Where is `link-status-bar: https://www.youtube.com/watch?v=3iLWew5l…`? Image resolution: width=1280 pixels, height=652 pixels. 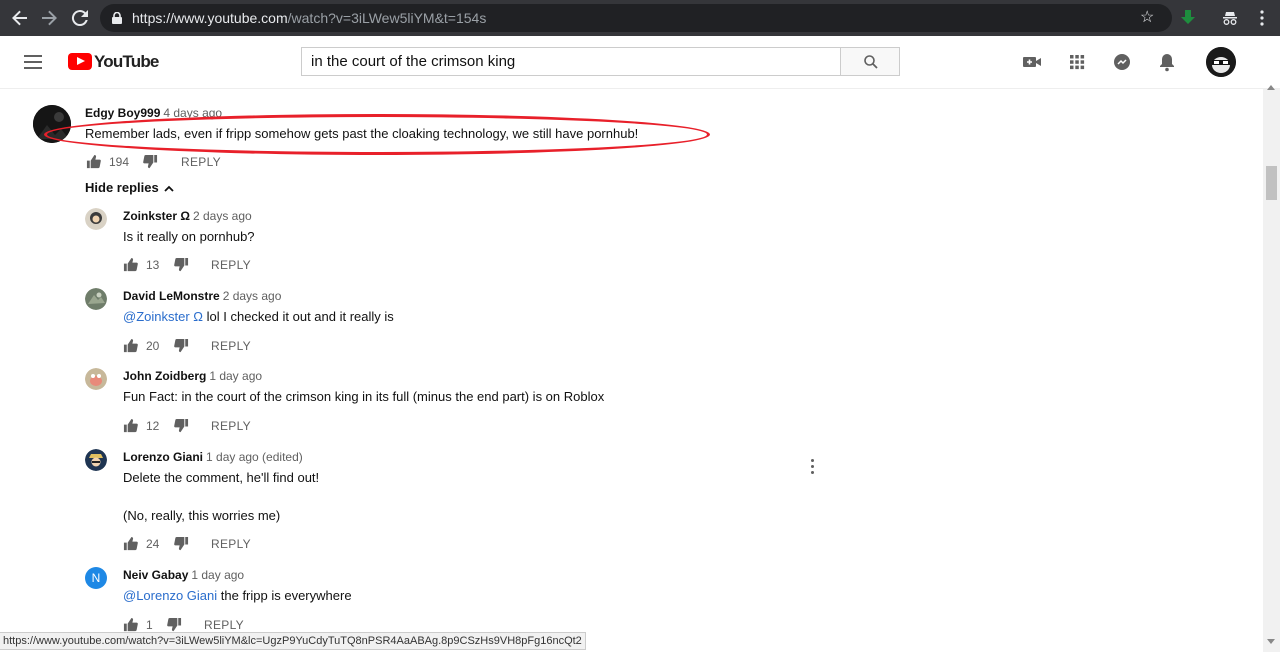 link-status-bar: https://www.youtube.com/watch?v=3iLWew5l… is located at coordinates (293, 641).